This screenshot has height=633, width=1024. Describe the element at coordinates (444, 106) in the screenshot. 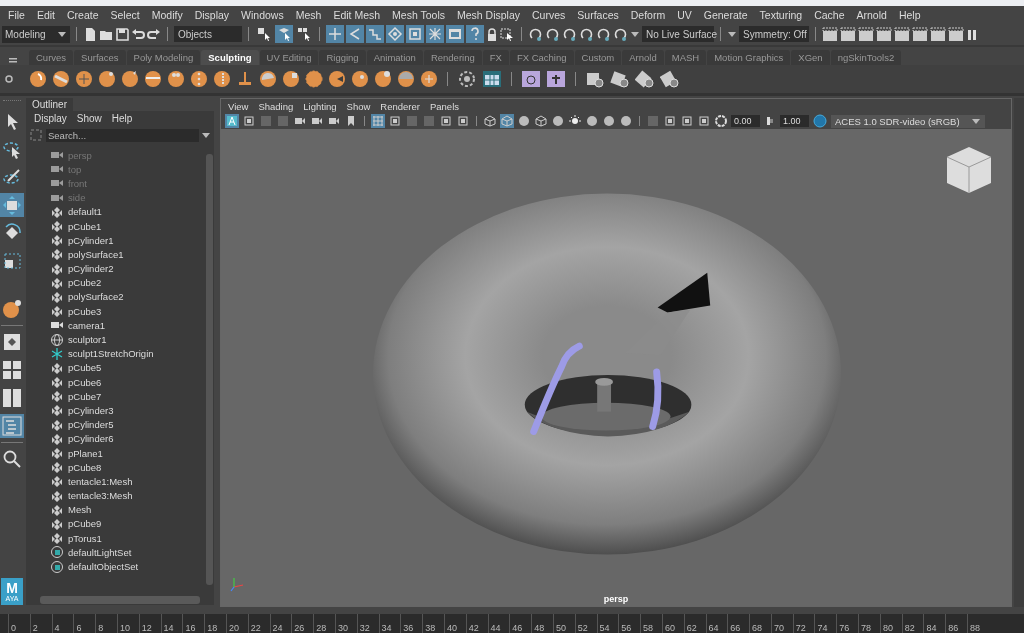

I see `menu-item: Panels` at that location.